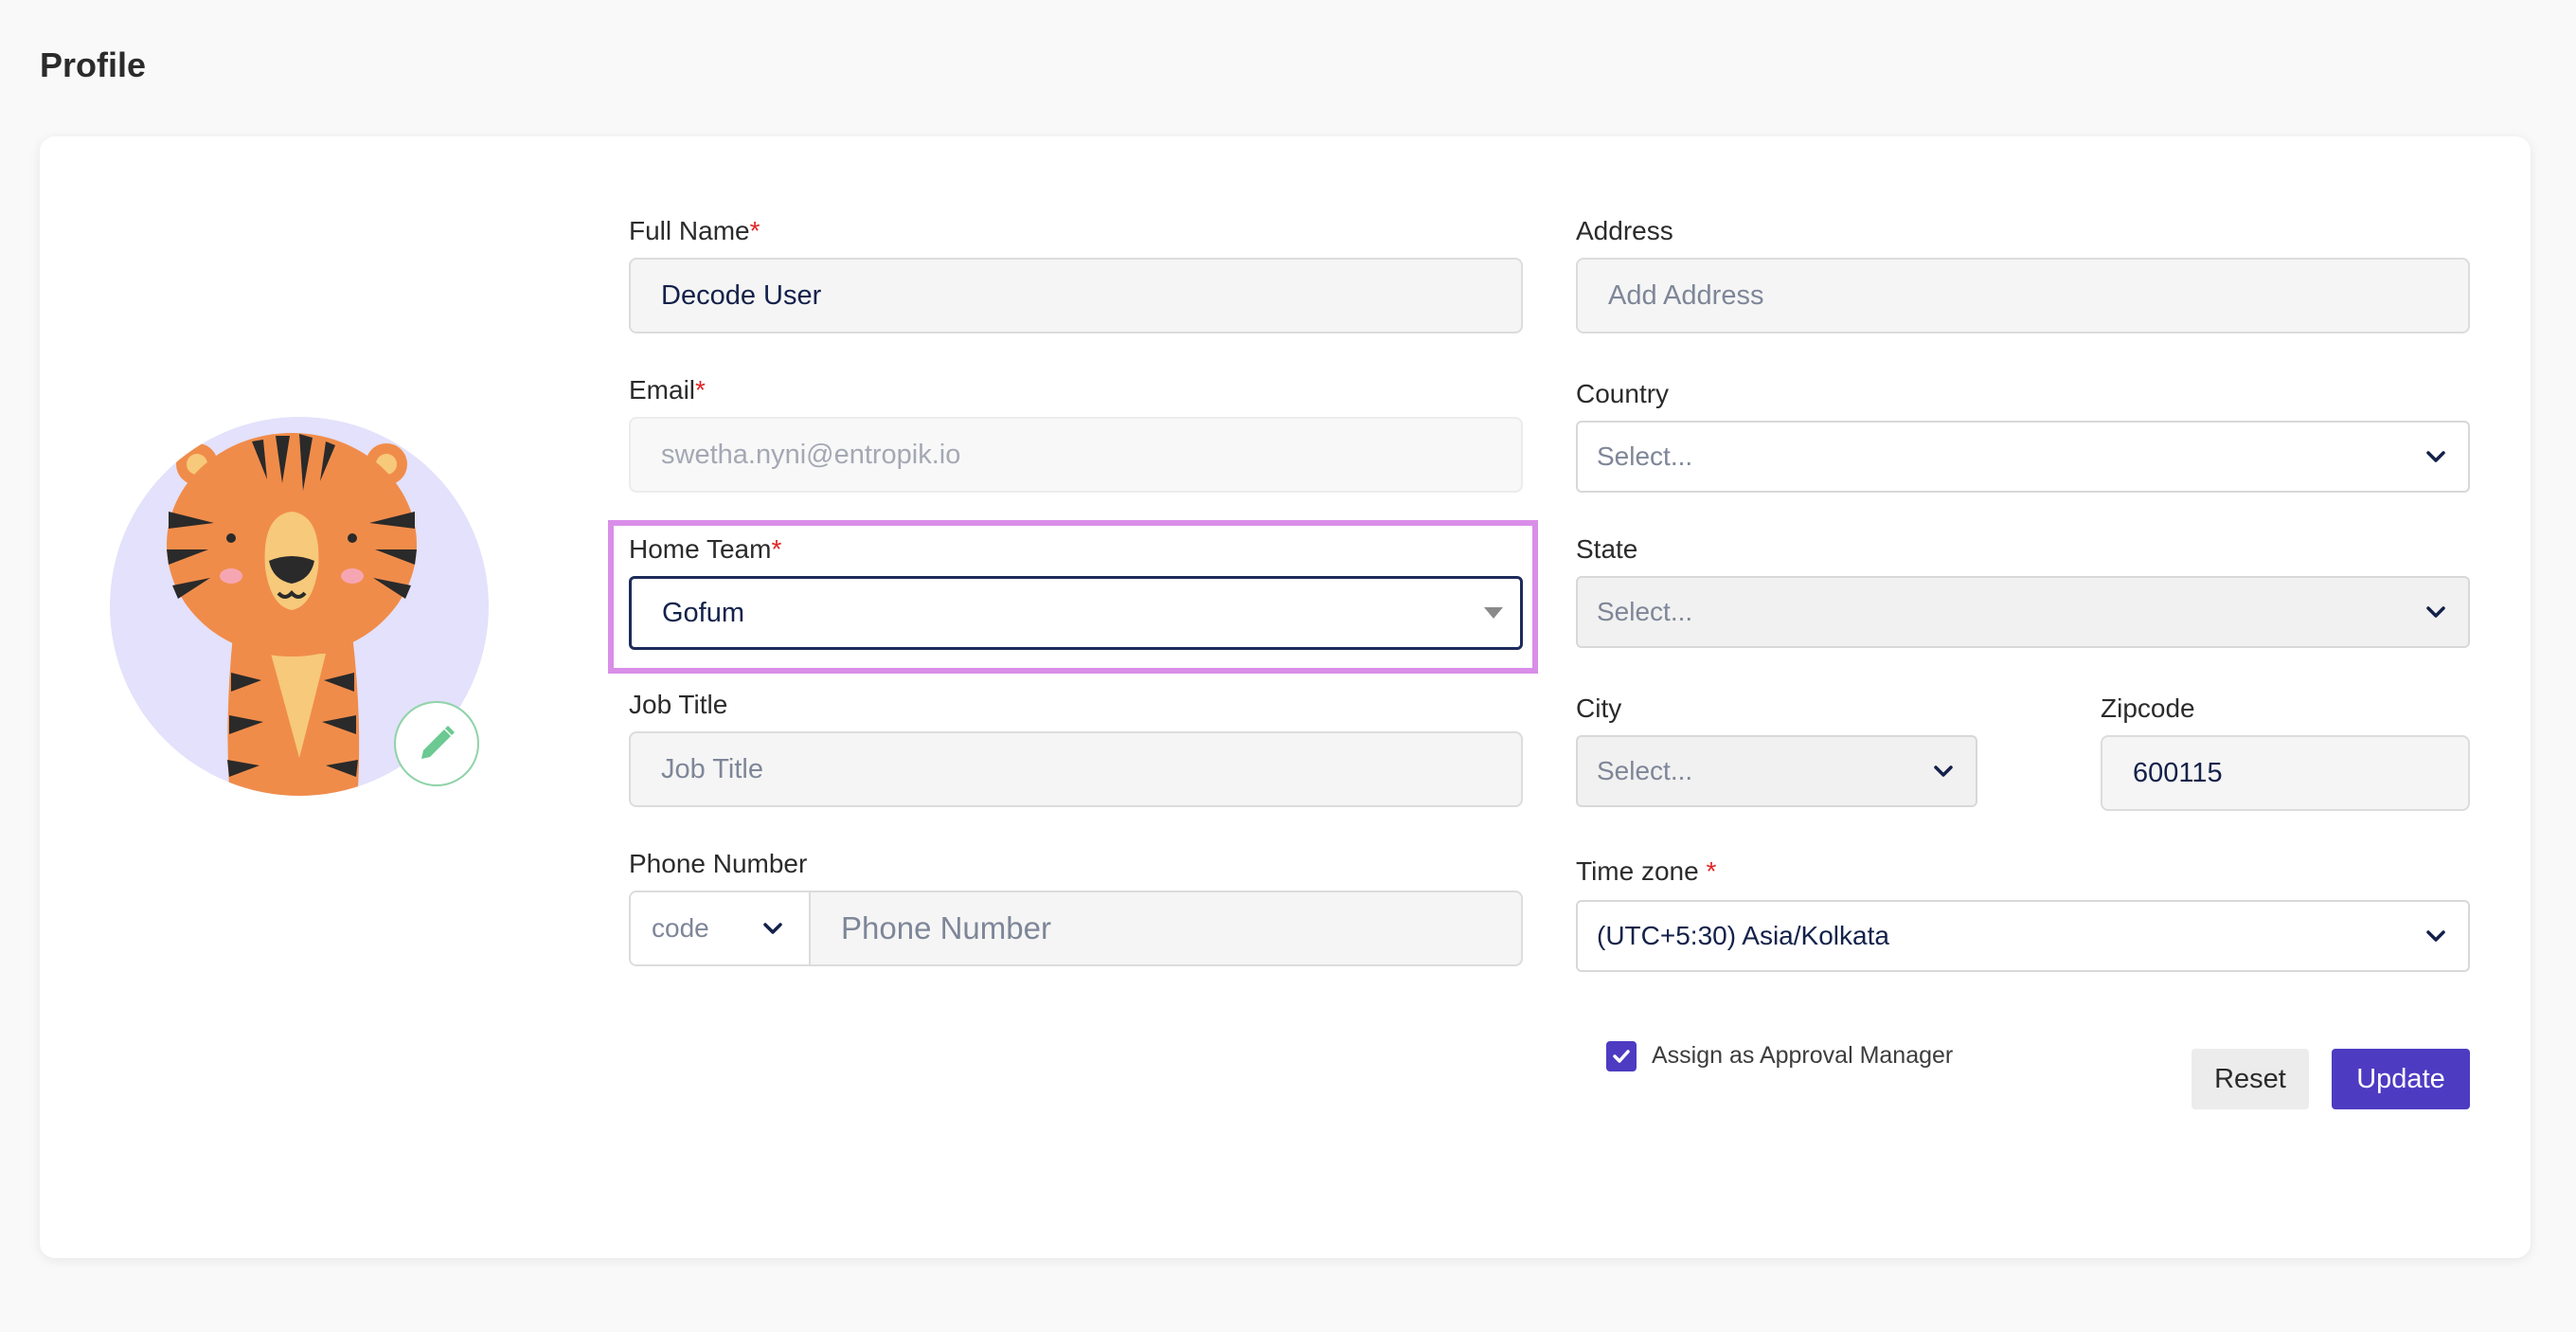 Image resolution: width=2576 pixels, height=1332 pixels. What do you see at coordinates (946, 927) in the screenshot?
I see `phone-number-placeholder: Phone Number` at bounding box center [946, 927].